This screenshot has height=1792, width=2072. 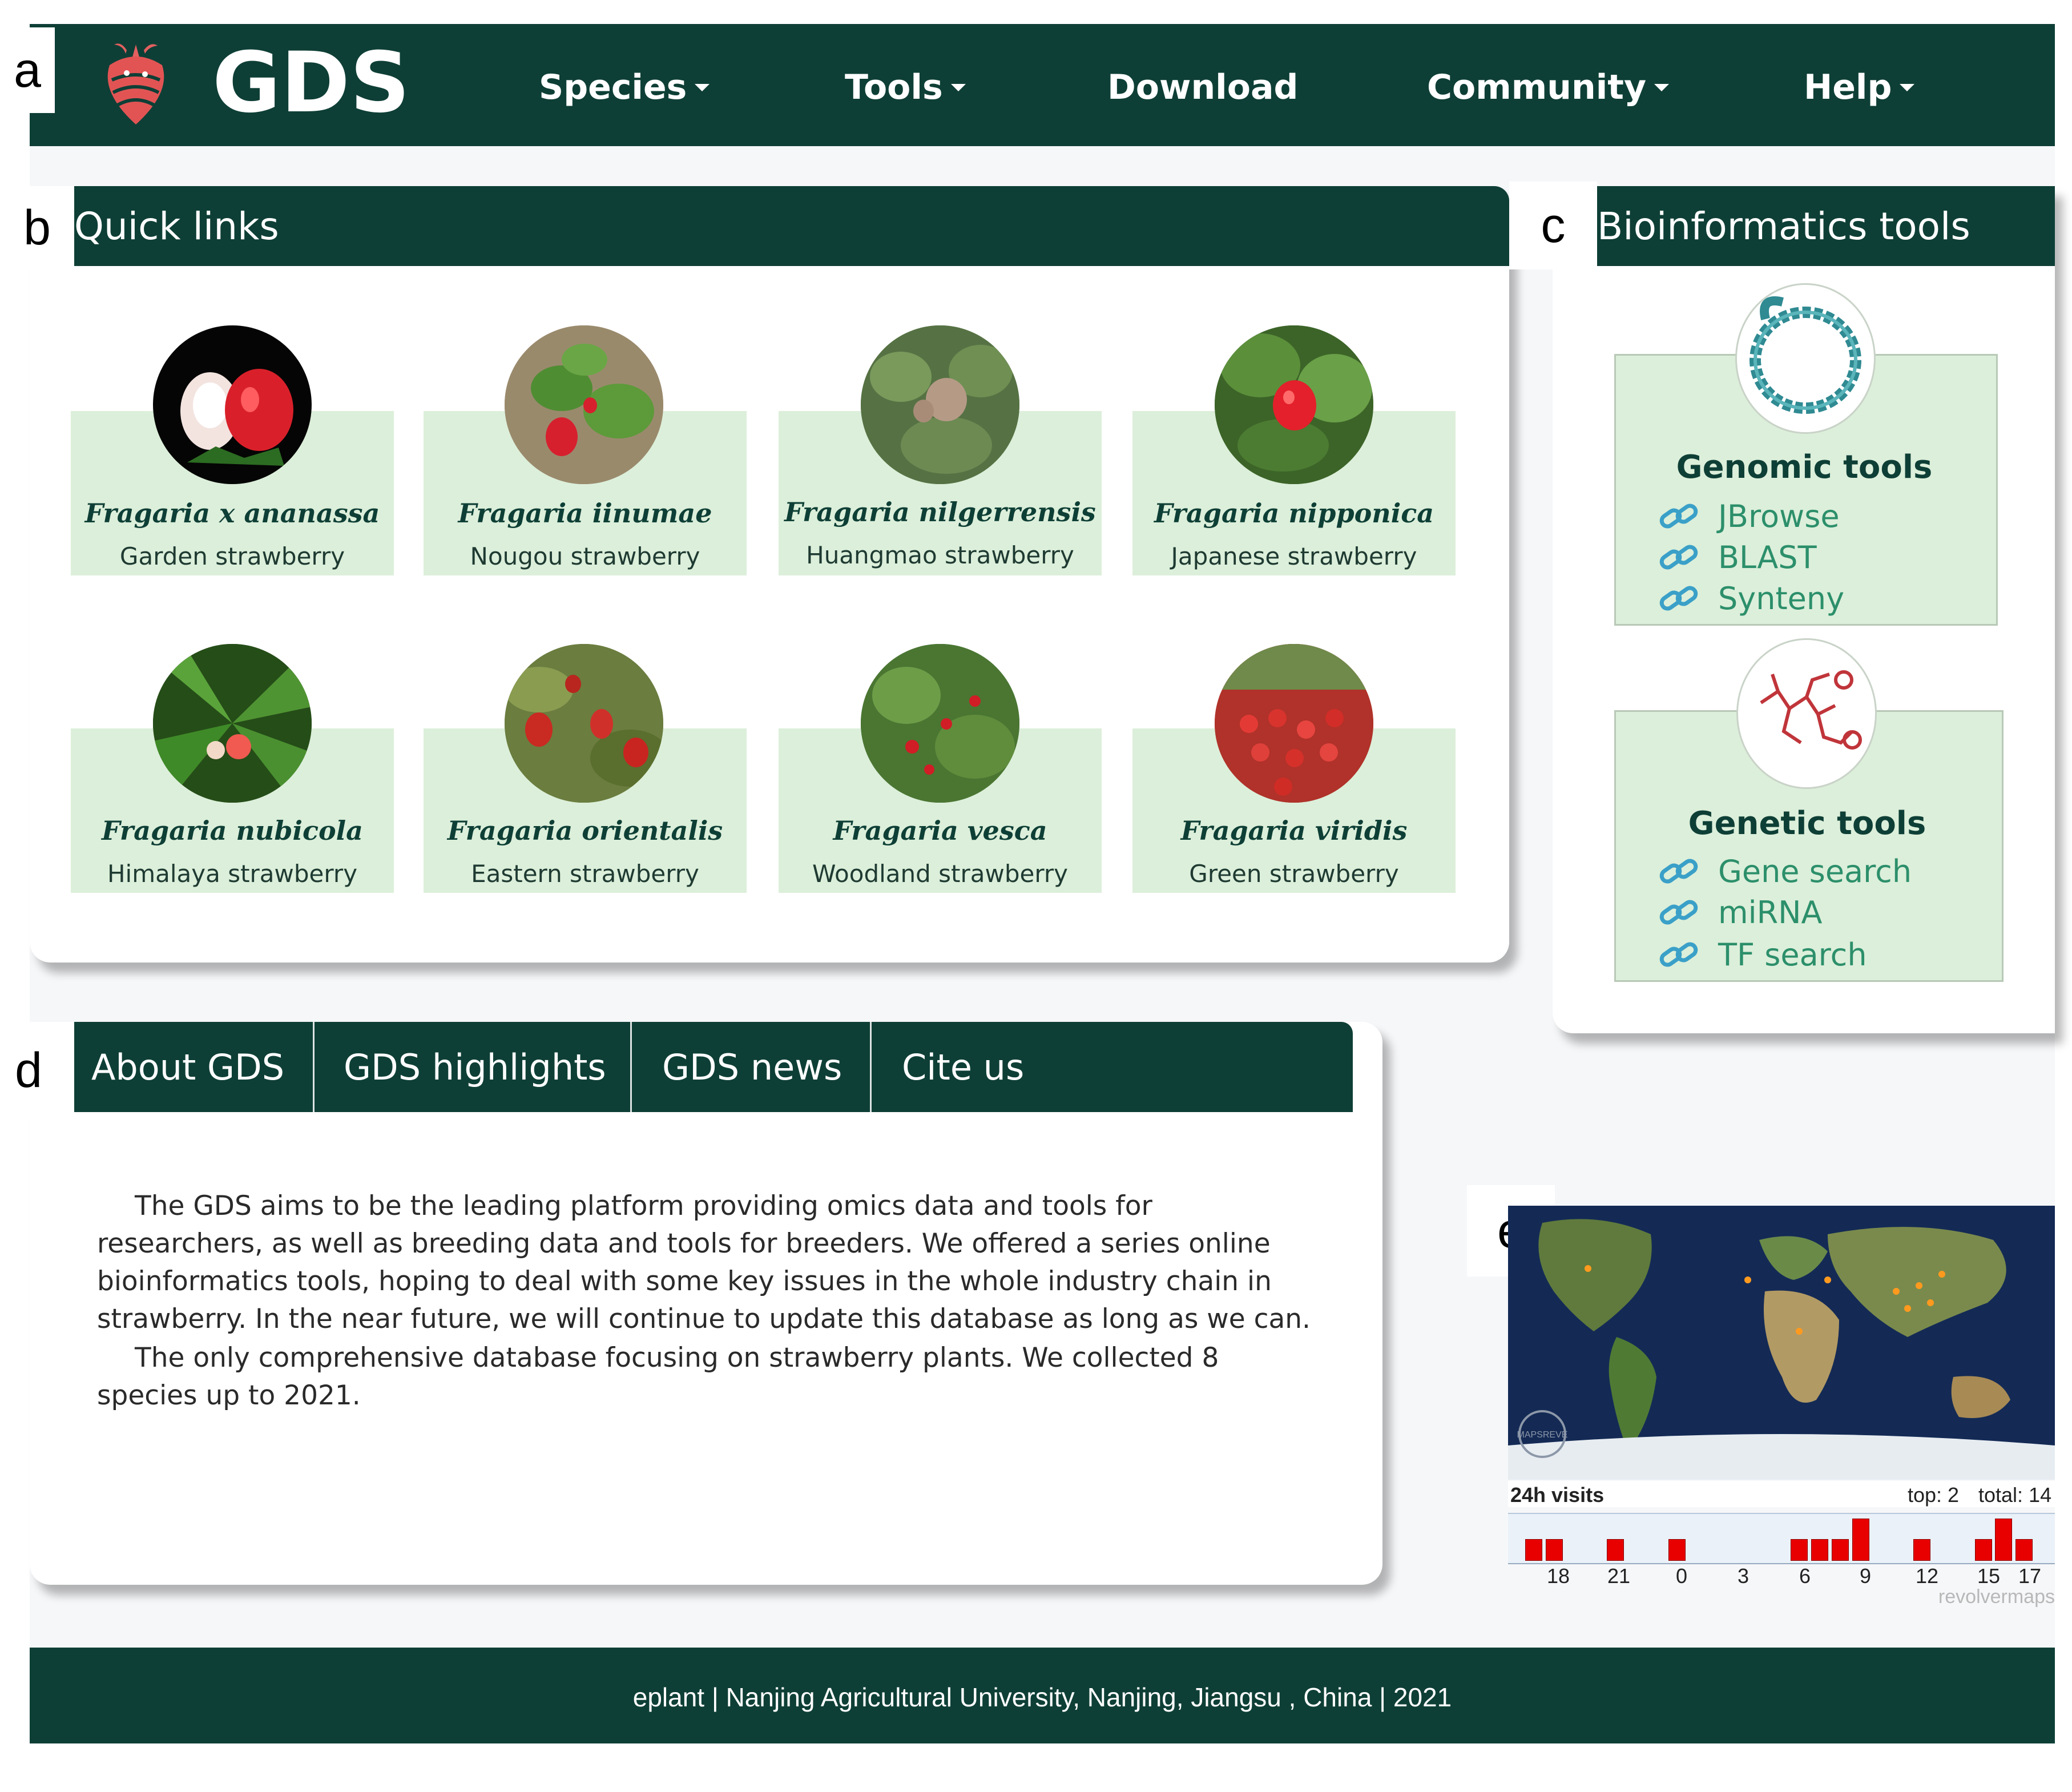 What do you see at coordinates (1792, 955) in the screenshot?
I see `tf-search-label: TF search` at bounding box center [1792, 955].